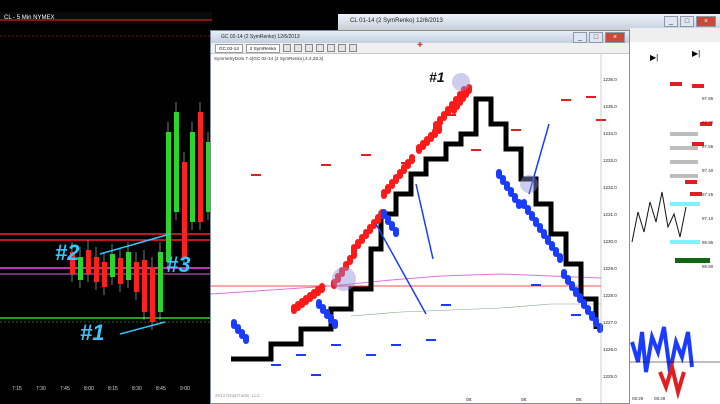 The height and width of the screenshot is (404, 720). I want to click on time-label: 8:30, so click(137, 389).